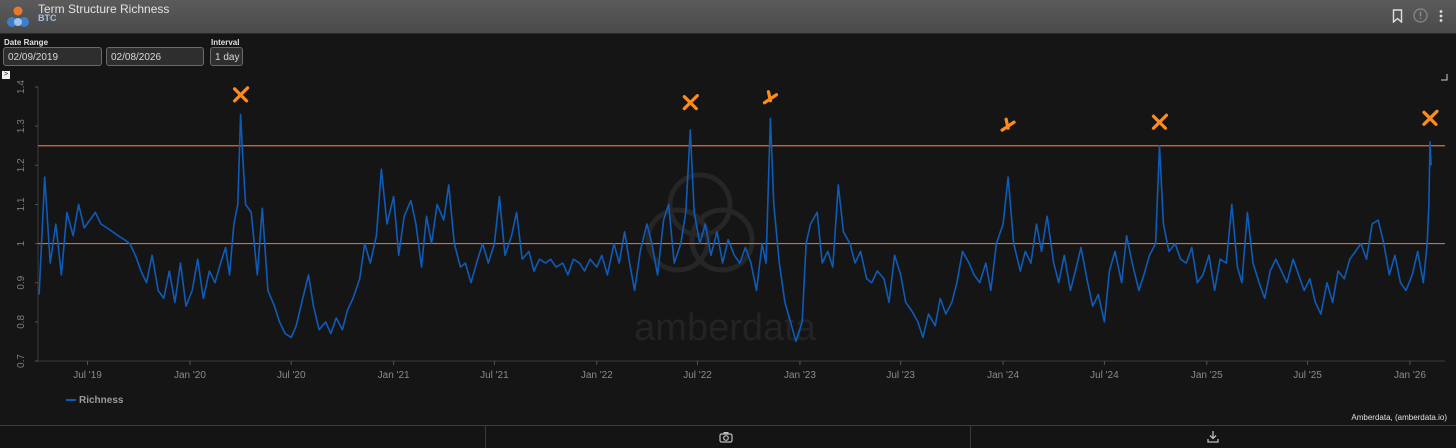  Describe the element at coordinates (597, 375) in the screenshot. I see `x-tick-label: Jan '22` at that location.